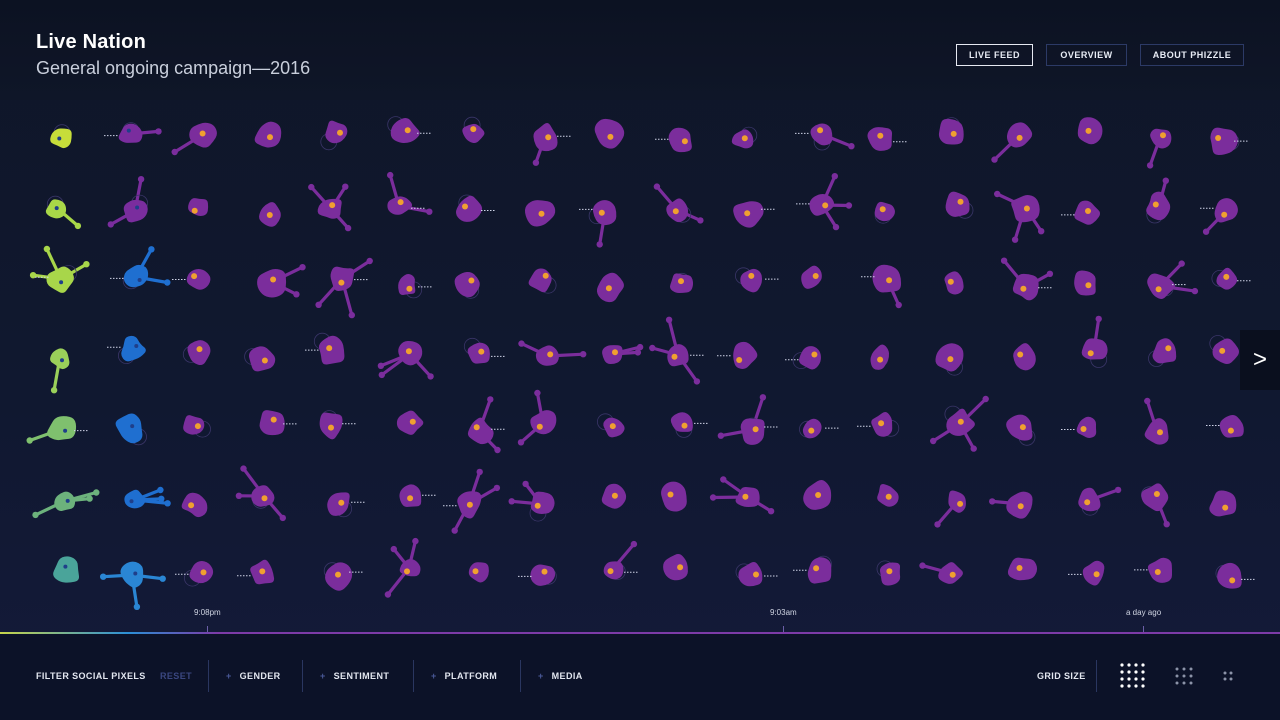  I want to click on filter-sentiment-button: + SENTIMENT, so click(354, 676).